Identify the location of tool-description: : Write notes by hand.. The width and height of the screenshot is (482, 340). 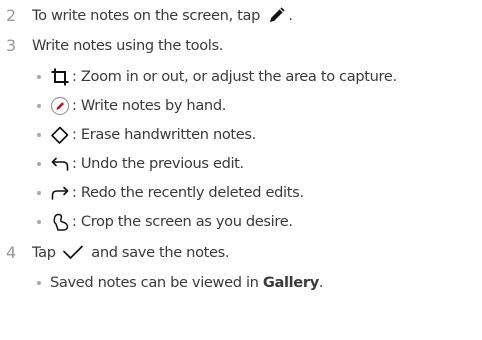
(149, 105).